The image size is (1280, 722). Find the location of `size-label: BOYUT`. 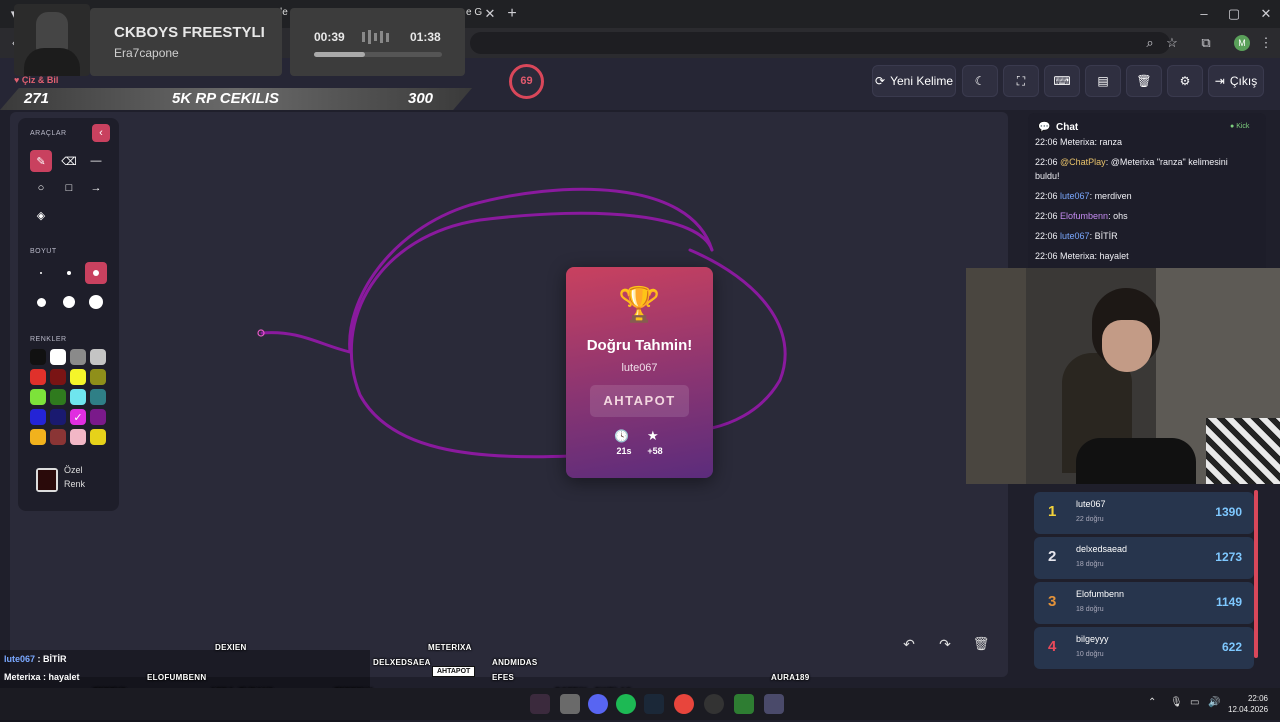

size-label: BOYUT is located at coordinates (43, 251).